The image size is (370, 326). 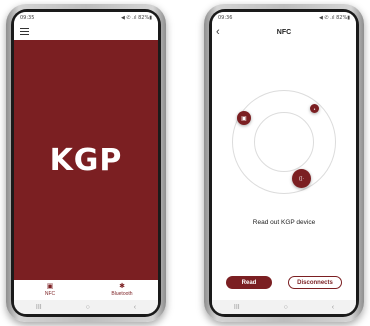 I want to click on tab-nfc: ▣ NFC, so click(x=50, y=290).